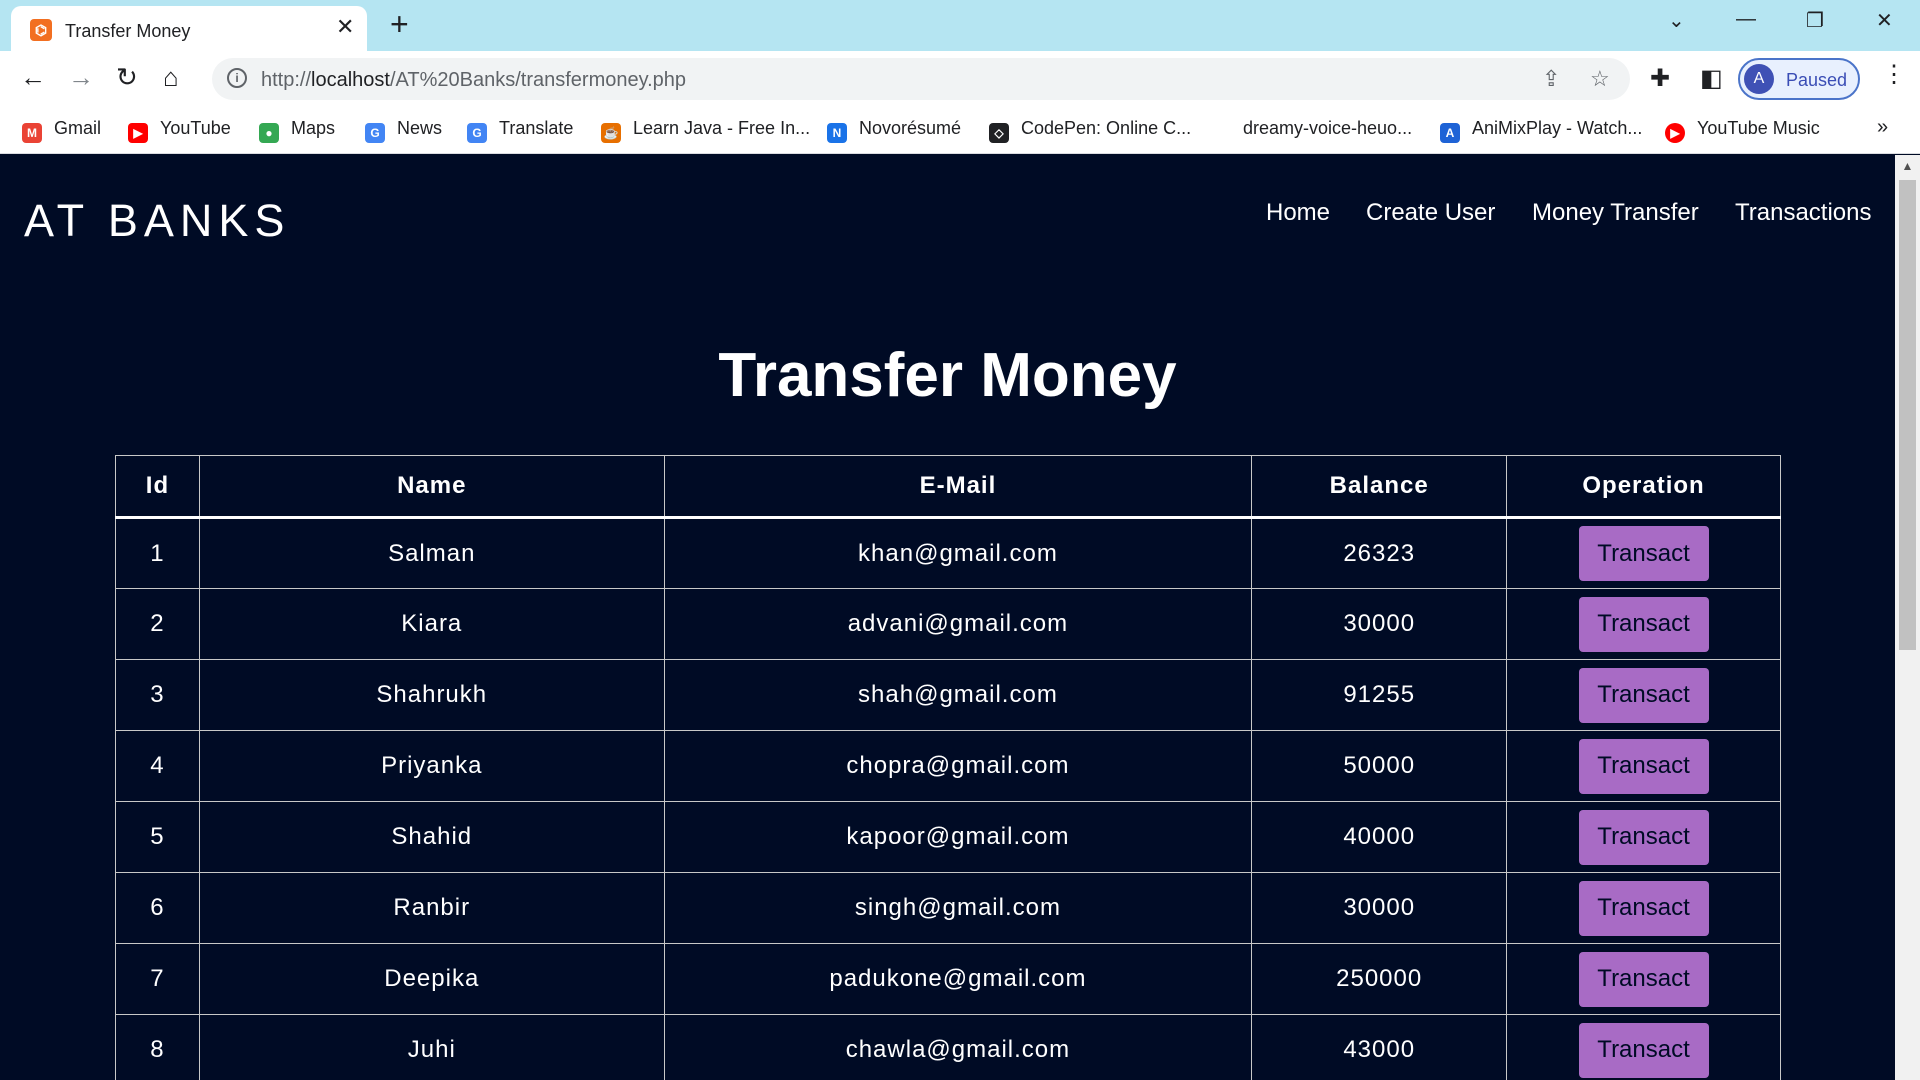 The height and width of the screenshot is (1080, 1920). I want to click on avatar: A, so click(1759, 79).